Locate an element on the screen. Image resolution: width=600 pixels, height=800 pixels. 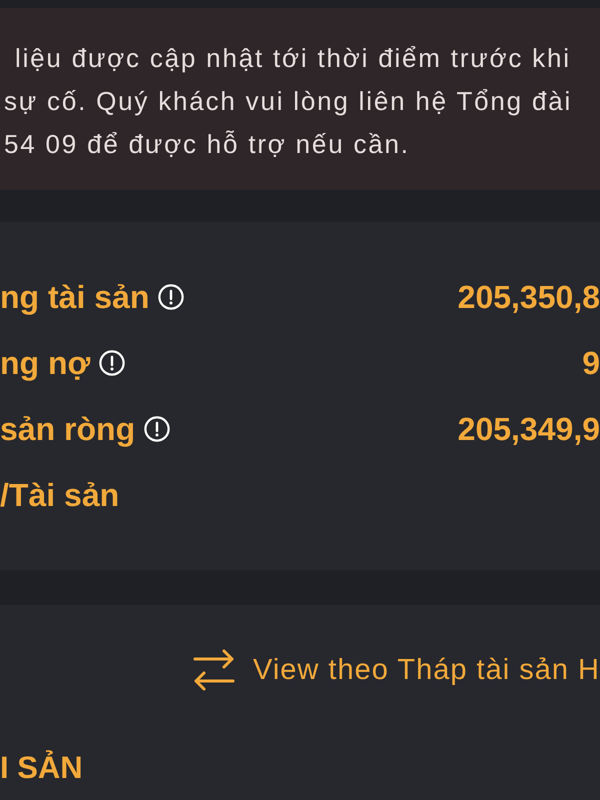
row-label: ng nợ is located at coordinates (45, 363).